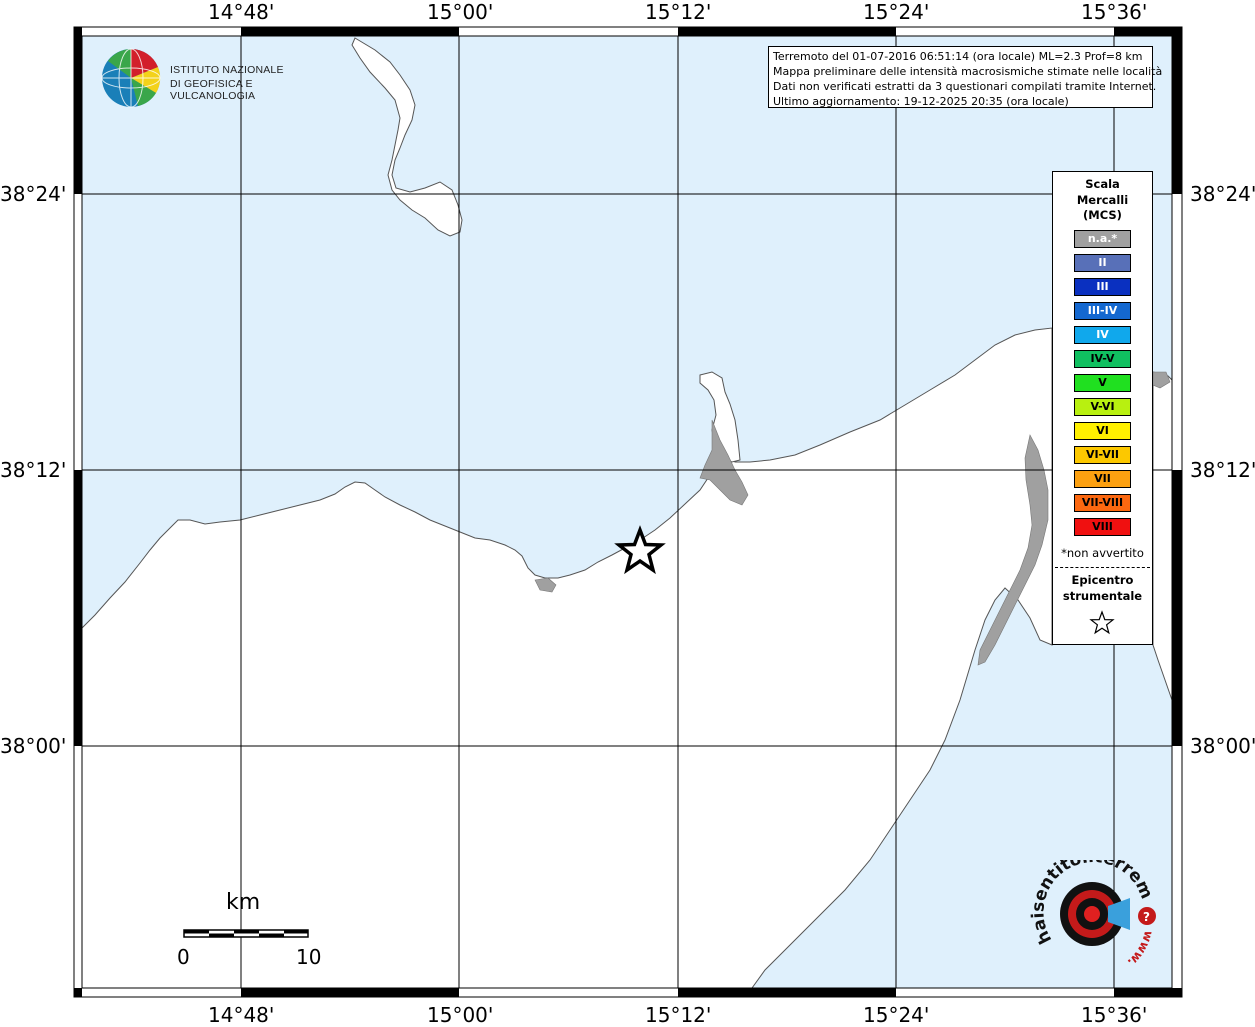 This screenshot has height=1027, width=1255. I want to click on top-label-5: 15°36', so click(1114, 12).